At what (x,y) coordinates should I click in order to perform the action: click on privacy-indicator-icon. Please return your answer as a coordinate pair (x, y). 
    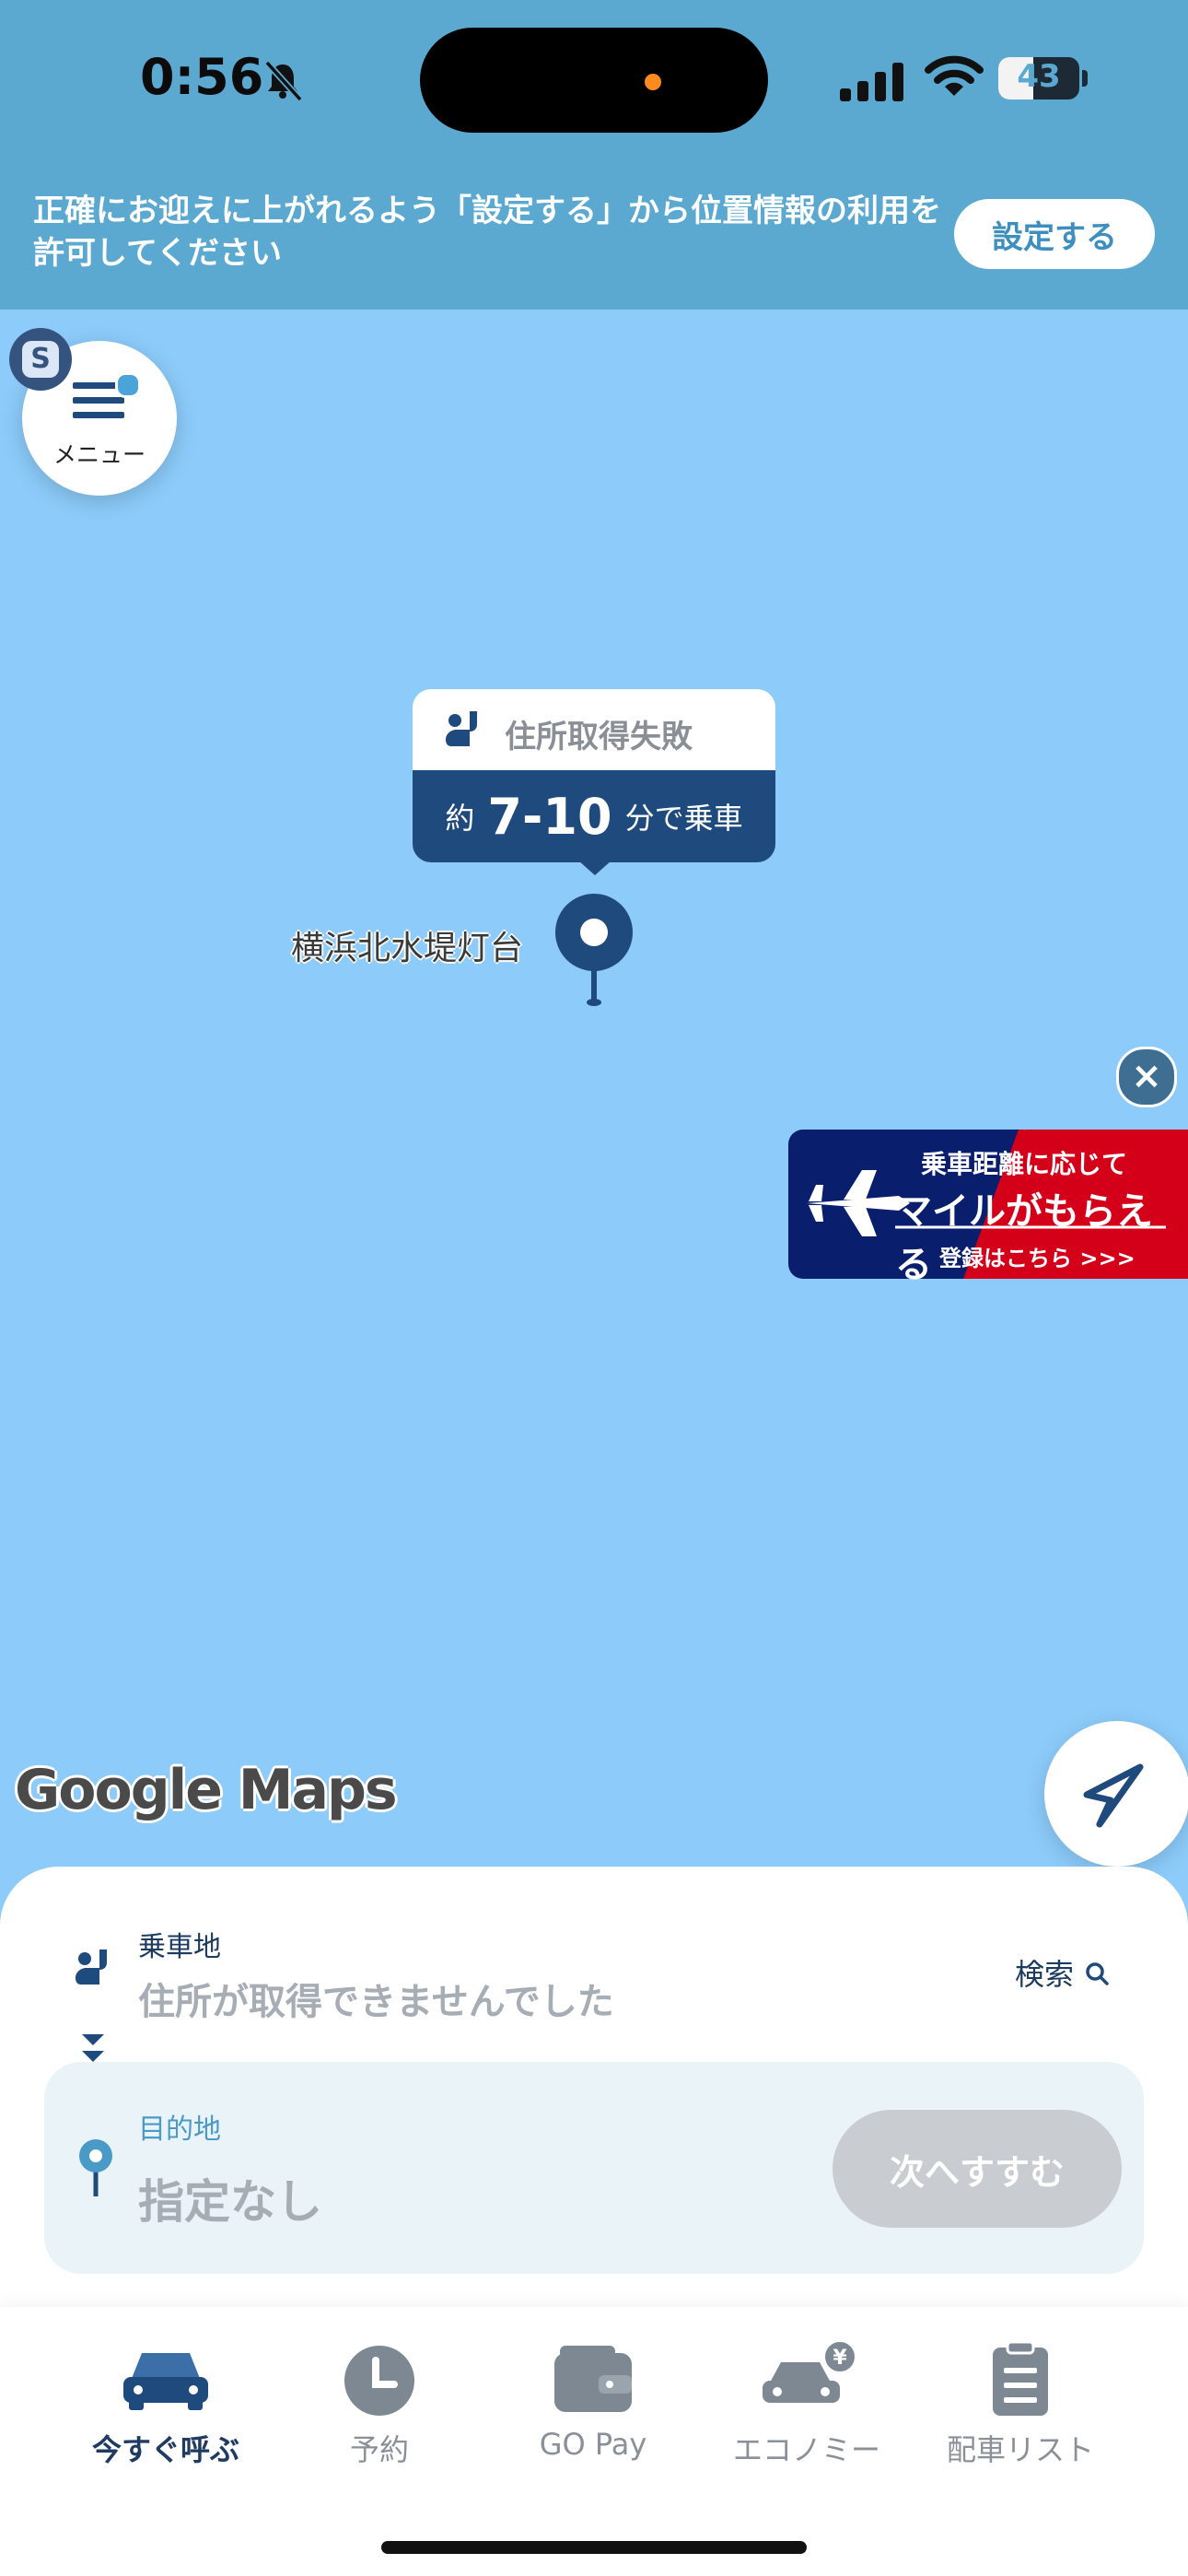
    Looking at the image, I should click on (653, 82).